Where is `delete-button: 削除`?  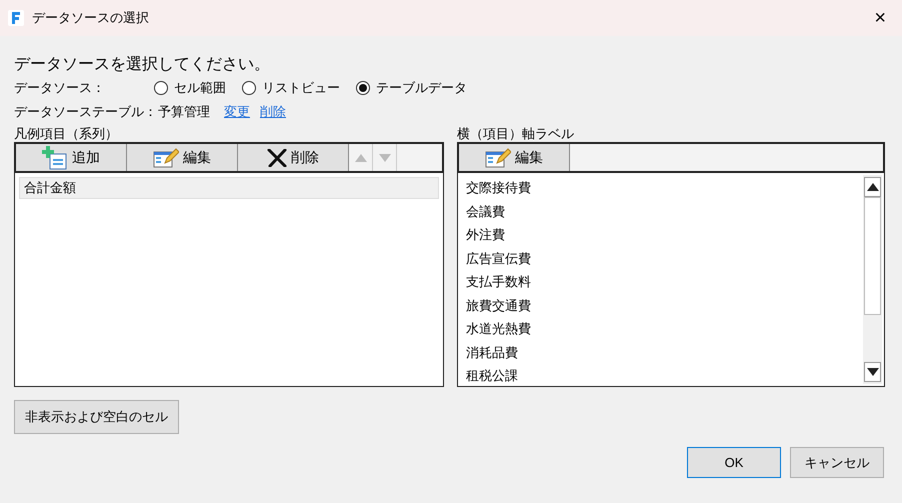 delete-button: 削除 is located at coordinates (293, 157).